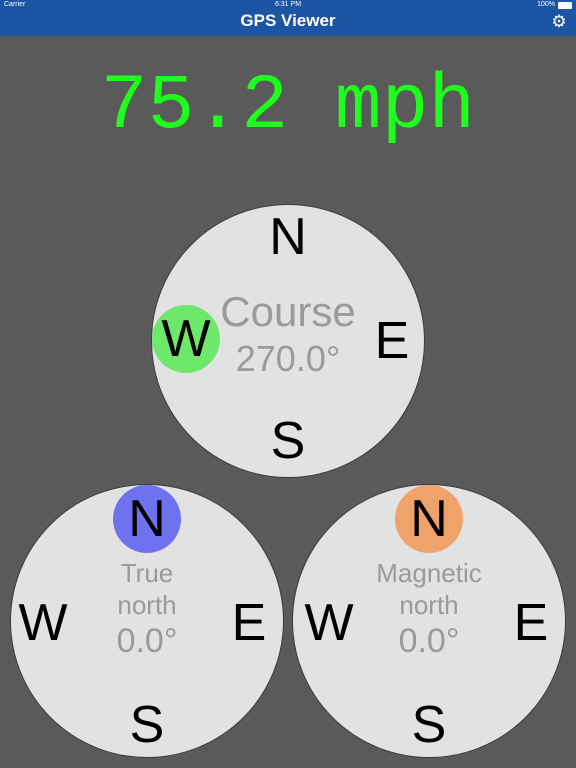  I want to click on gear-icon: ⚙, so click(559, 21).